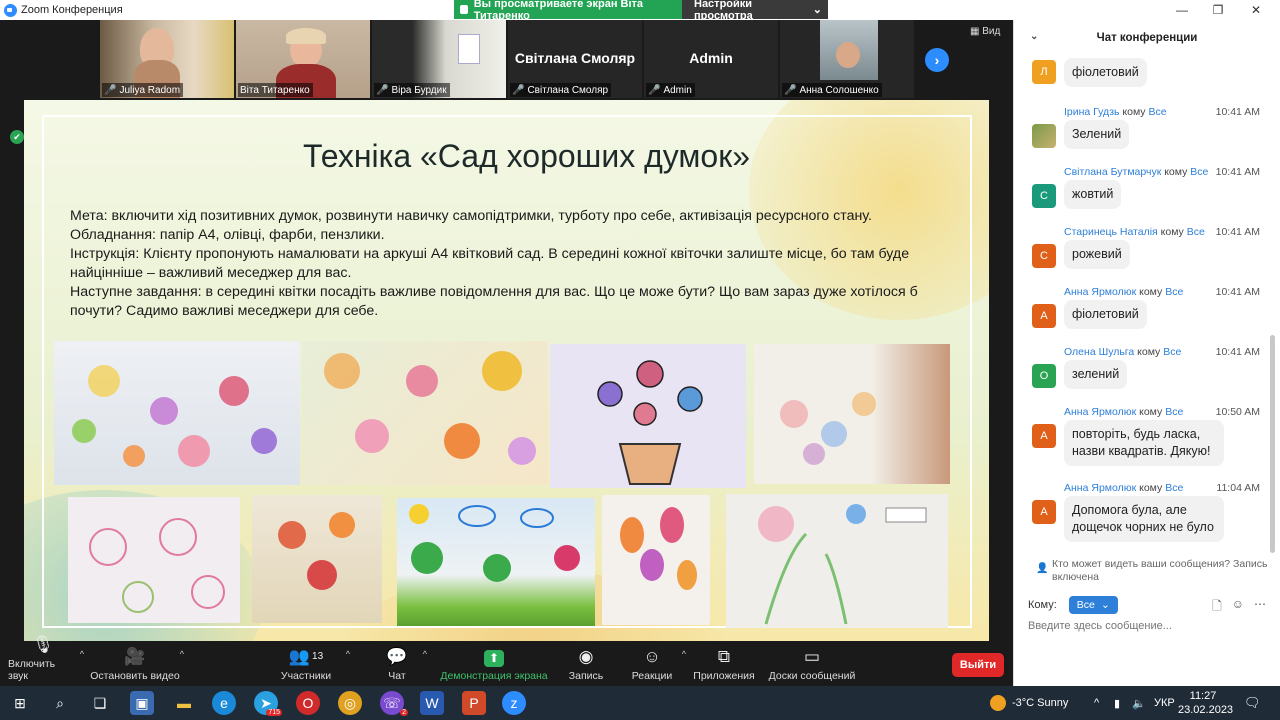 The width and height of the screenshot is (1280, 720). Describe the element at coordinates (174, 416) in the screenshot. I see `flower-sketch-svg` at that location.